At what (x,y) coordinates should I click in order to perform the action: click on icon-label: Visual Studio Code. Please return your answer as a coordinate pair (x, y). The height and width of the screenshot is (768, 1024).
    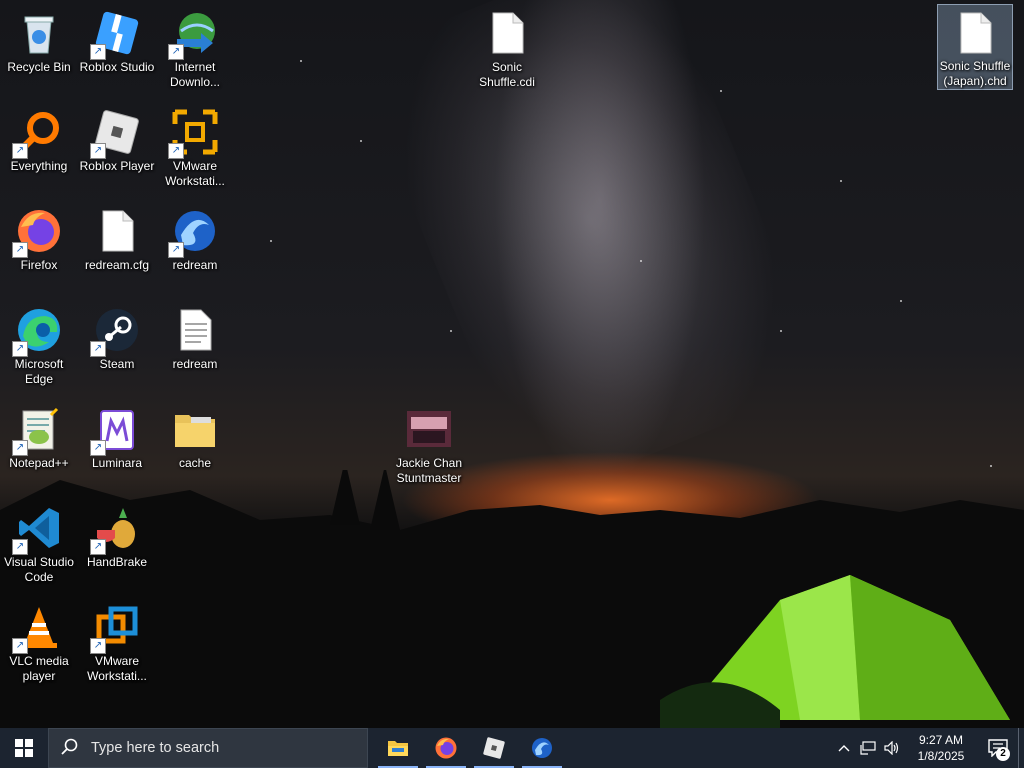
    Looking at the image, I should click on (39, 569).